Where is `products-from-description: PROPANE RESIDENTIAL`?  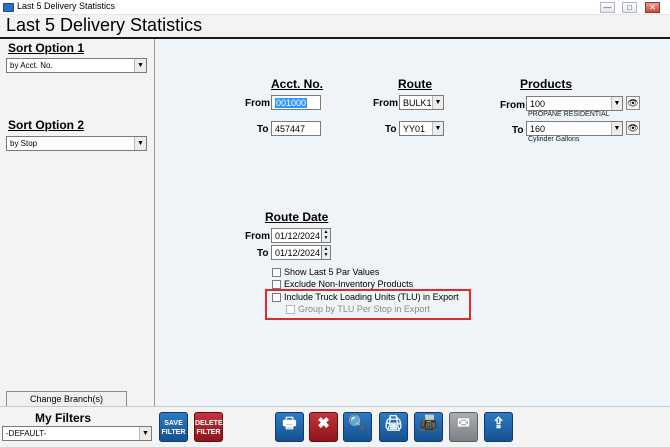 products-from-description: PROPANE RESIDENTIAL is located at coordinates (569, 114).